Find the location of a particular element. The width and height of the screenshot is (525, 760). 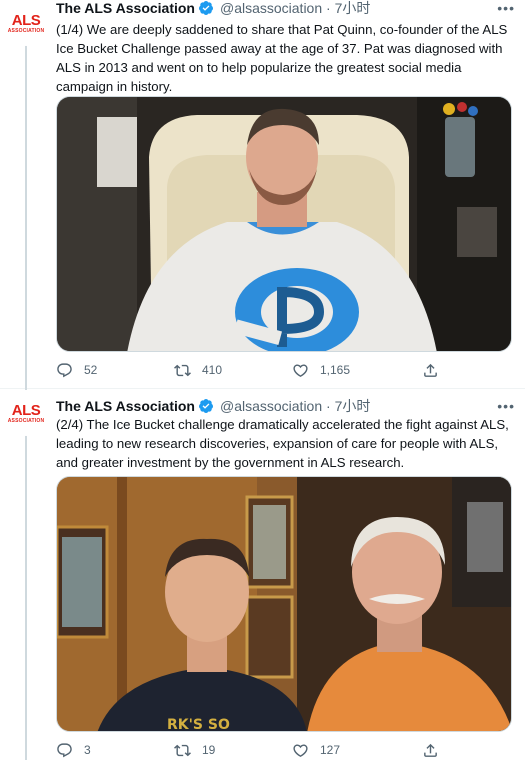

svg-text: RK'S SO is located at coordinates (198, 724).